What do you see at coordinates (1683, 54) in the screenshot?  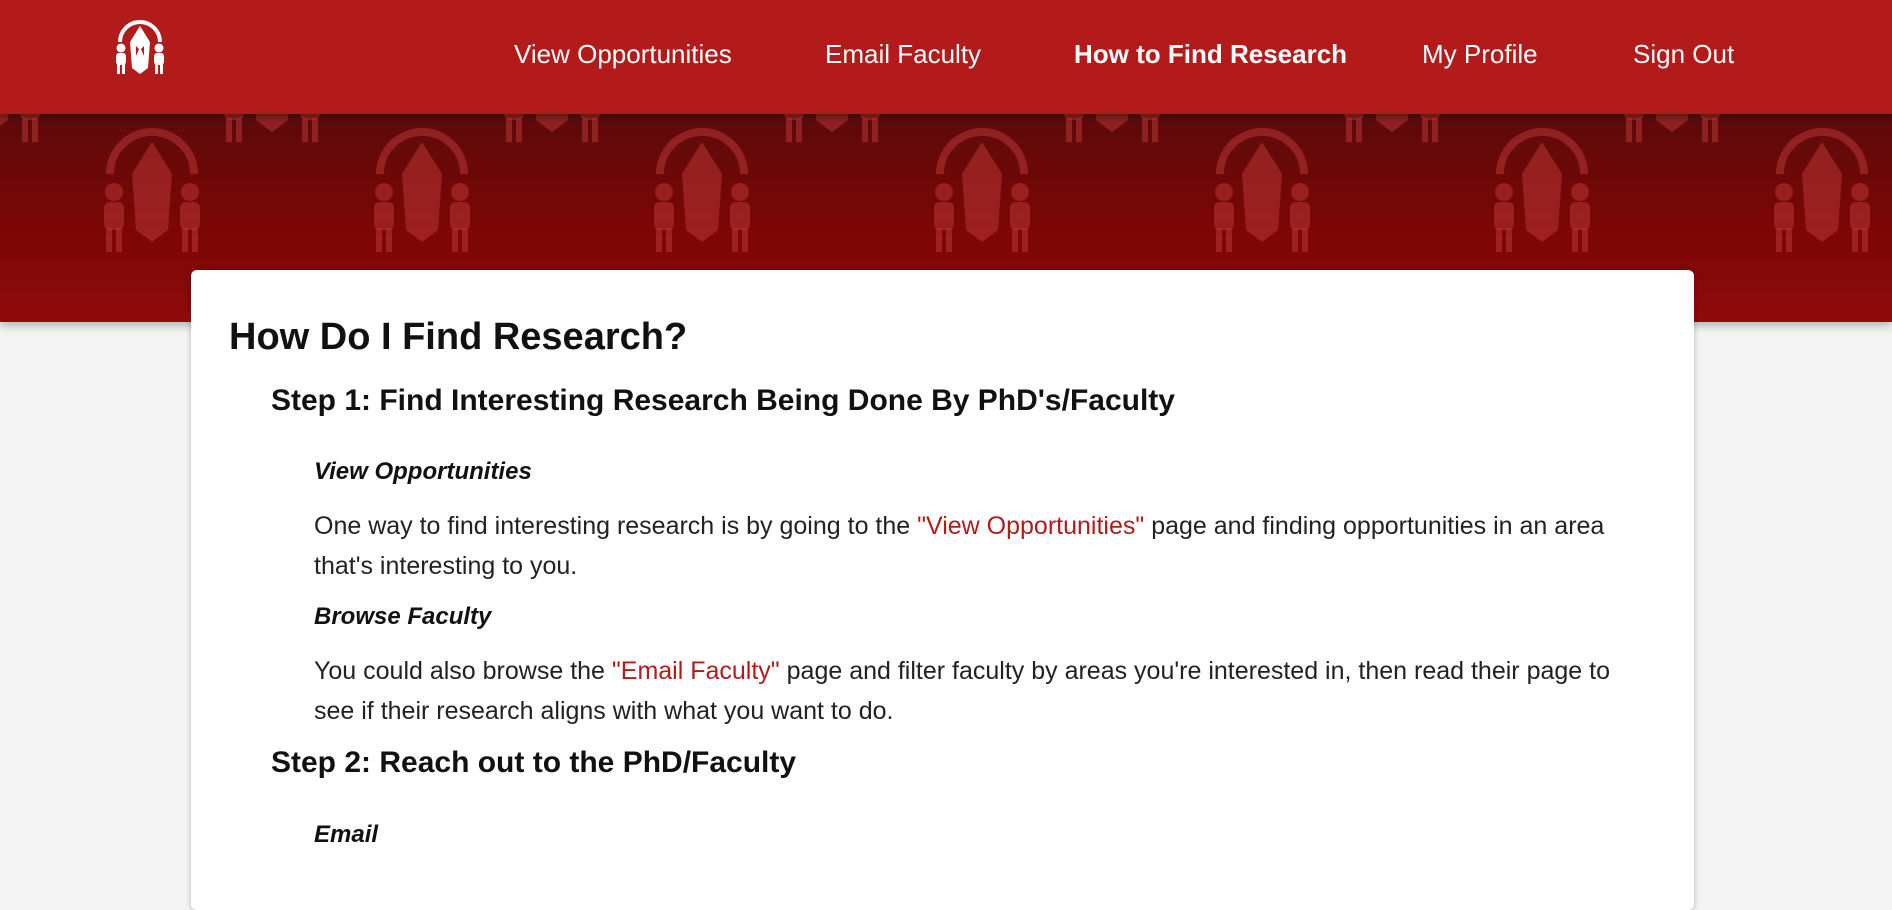 I see `nav-sign-out: Sign Out` at bounding box center [1683, 54].